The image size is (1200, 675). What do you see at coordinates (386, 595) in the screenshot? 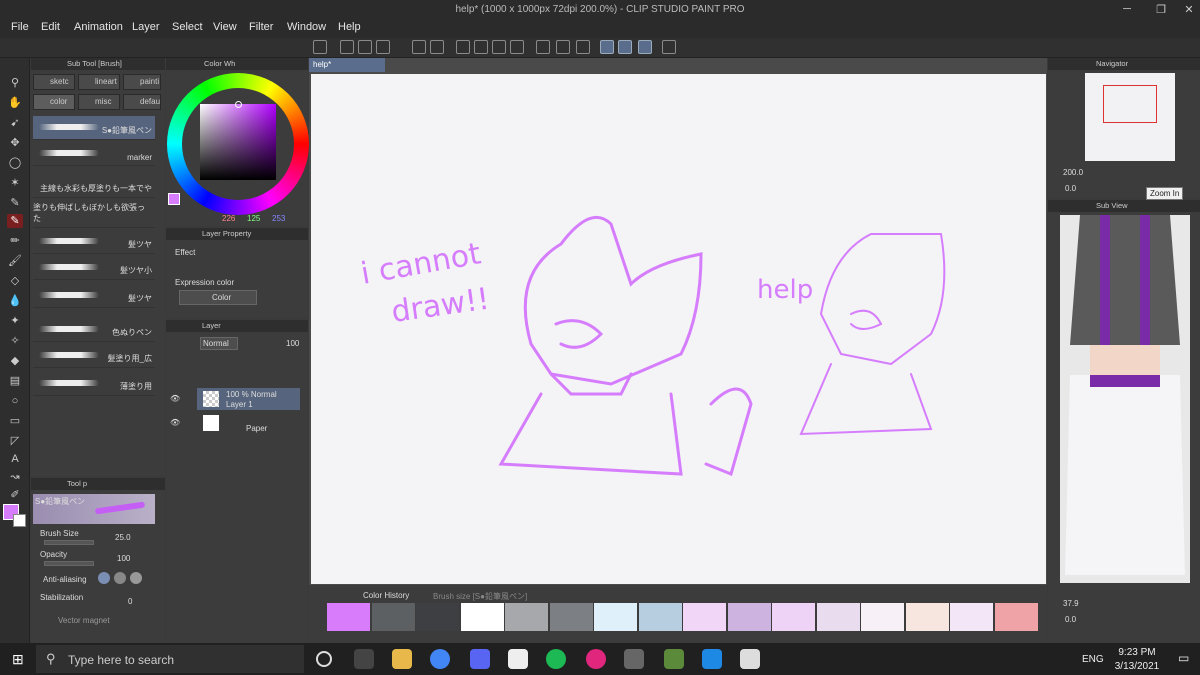
I see `color-history-tab: Color History` at bounding box center [386, 595].